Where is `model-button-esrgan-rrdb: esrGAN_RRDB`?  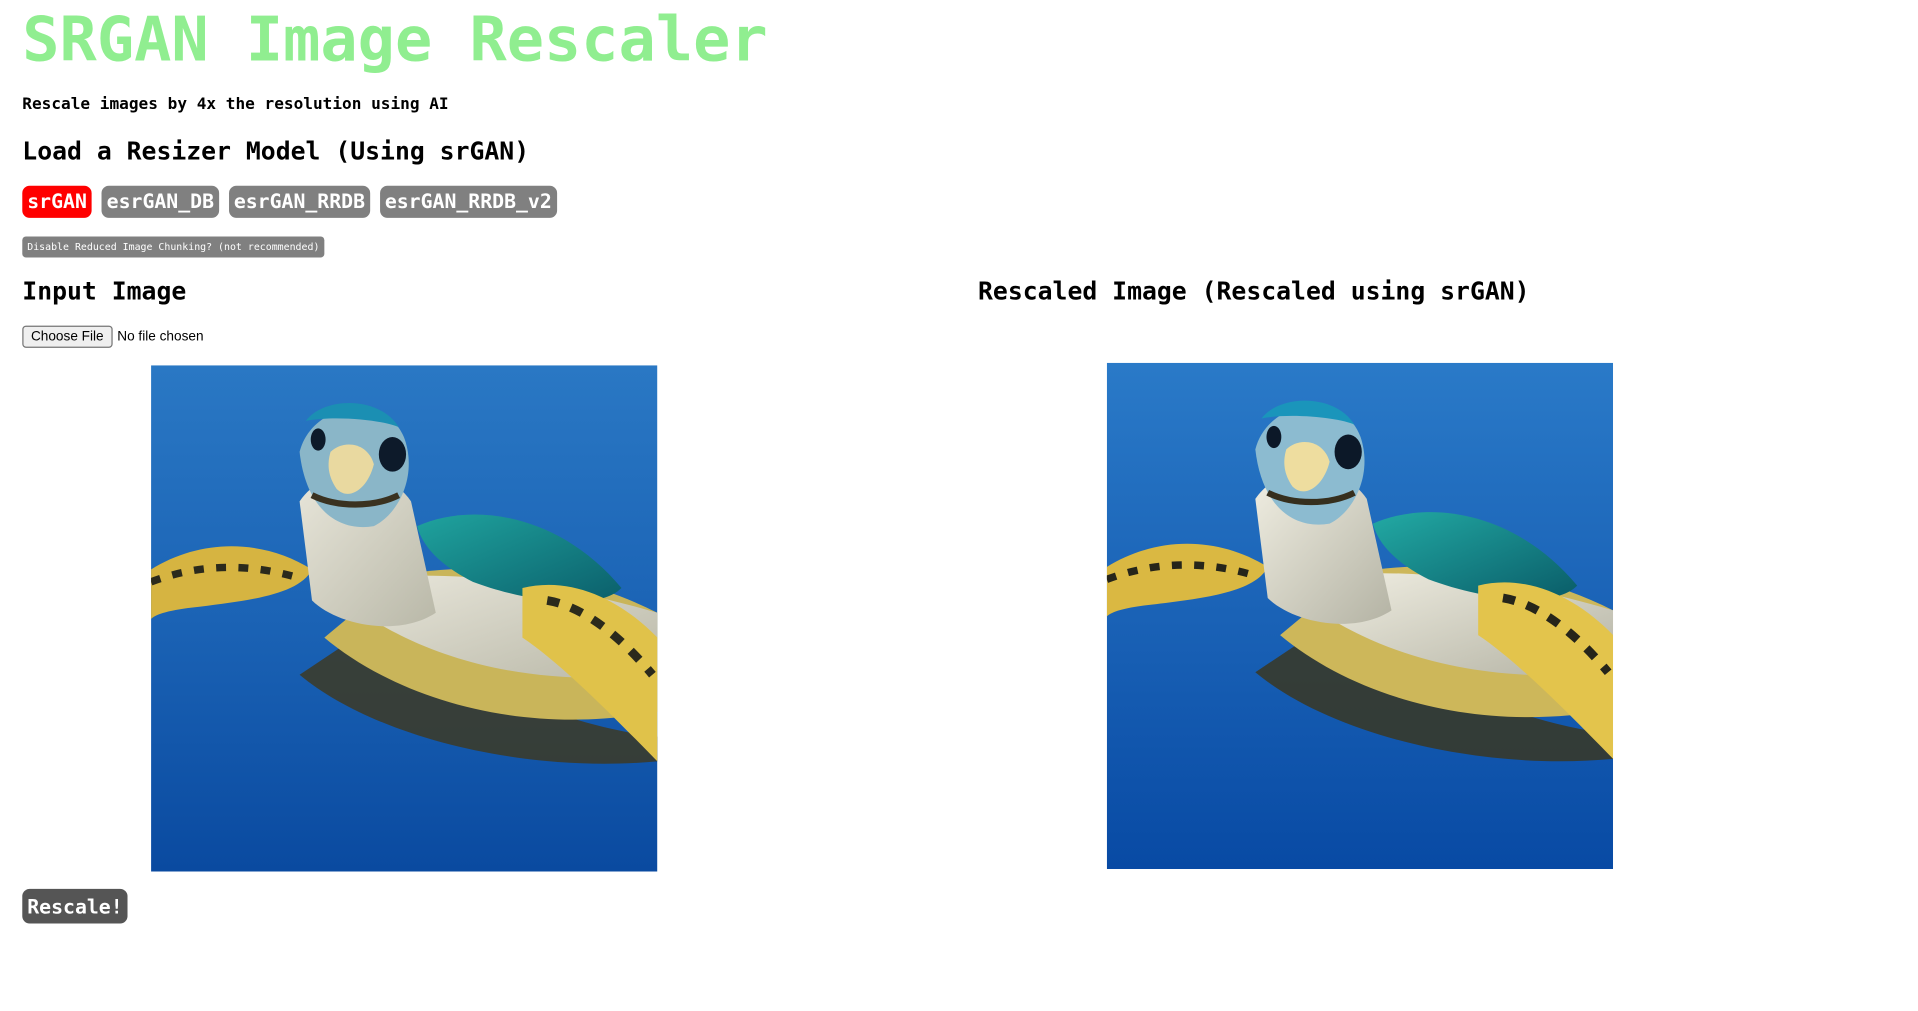 model-button-esrgan-rrdb: esrGAN_RRDB is located at coordinates (299, 201).